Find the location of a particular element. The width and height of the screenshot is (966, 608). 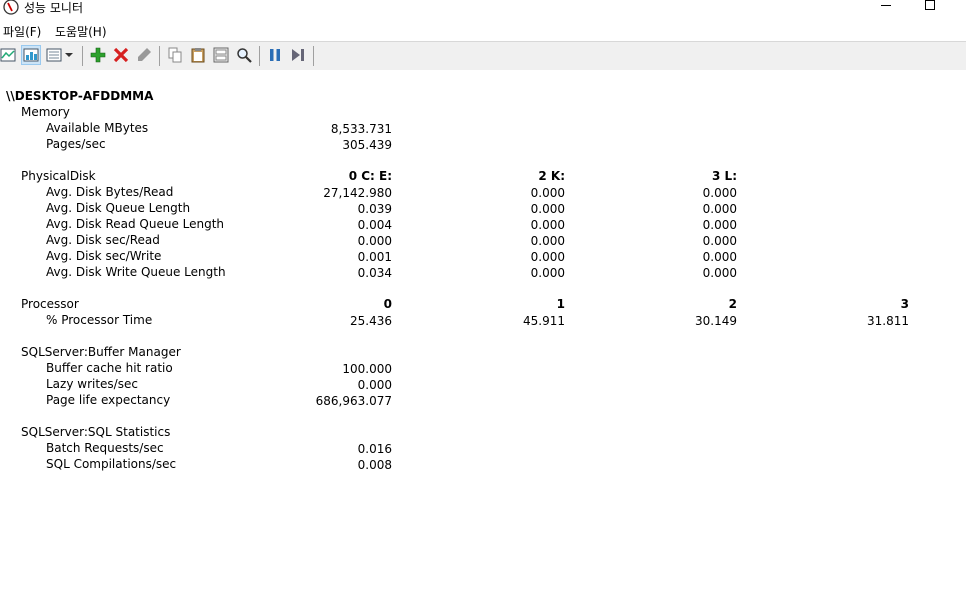

counter-label: Avg. Disk sec/Write is located at coordinates (104, 256).